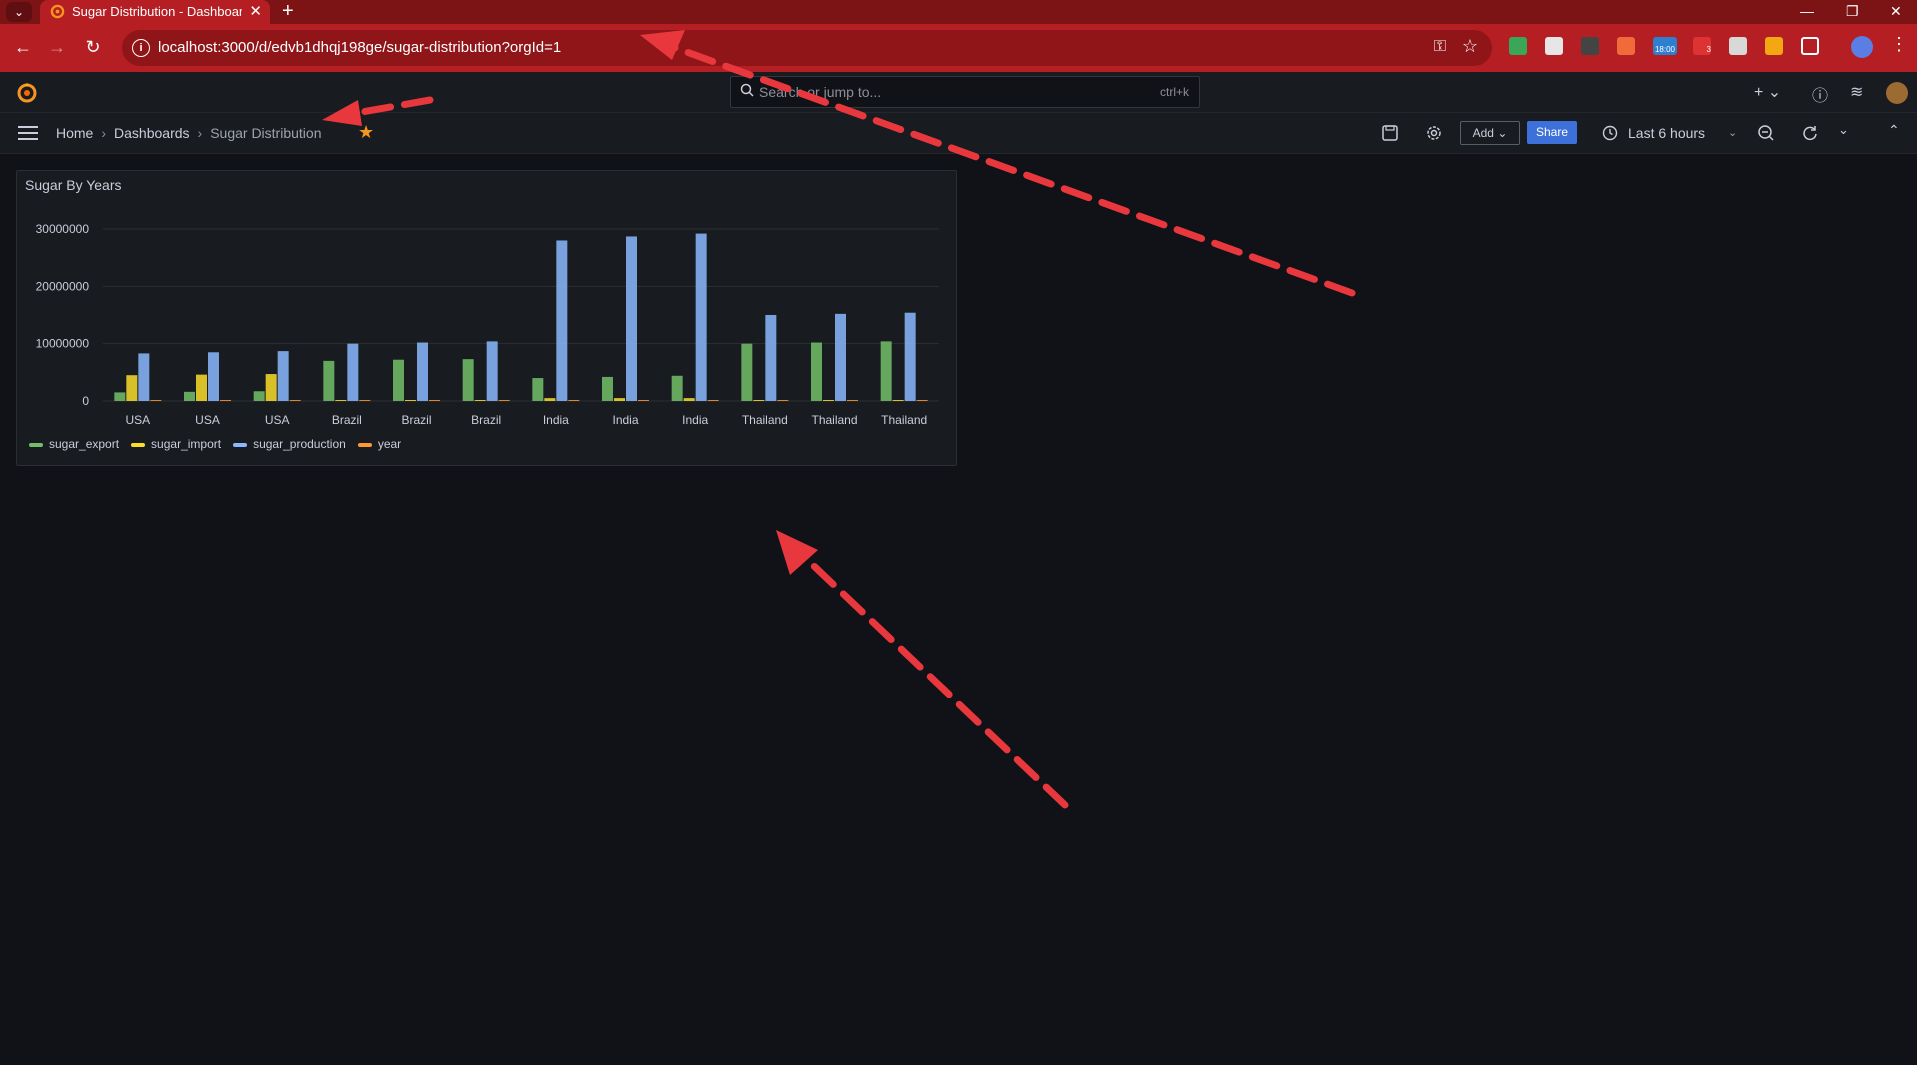  I want to click on share-button: Share, so click(1552, 132).